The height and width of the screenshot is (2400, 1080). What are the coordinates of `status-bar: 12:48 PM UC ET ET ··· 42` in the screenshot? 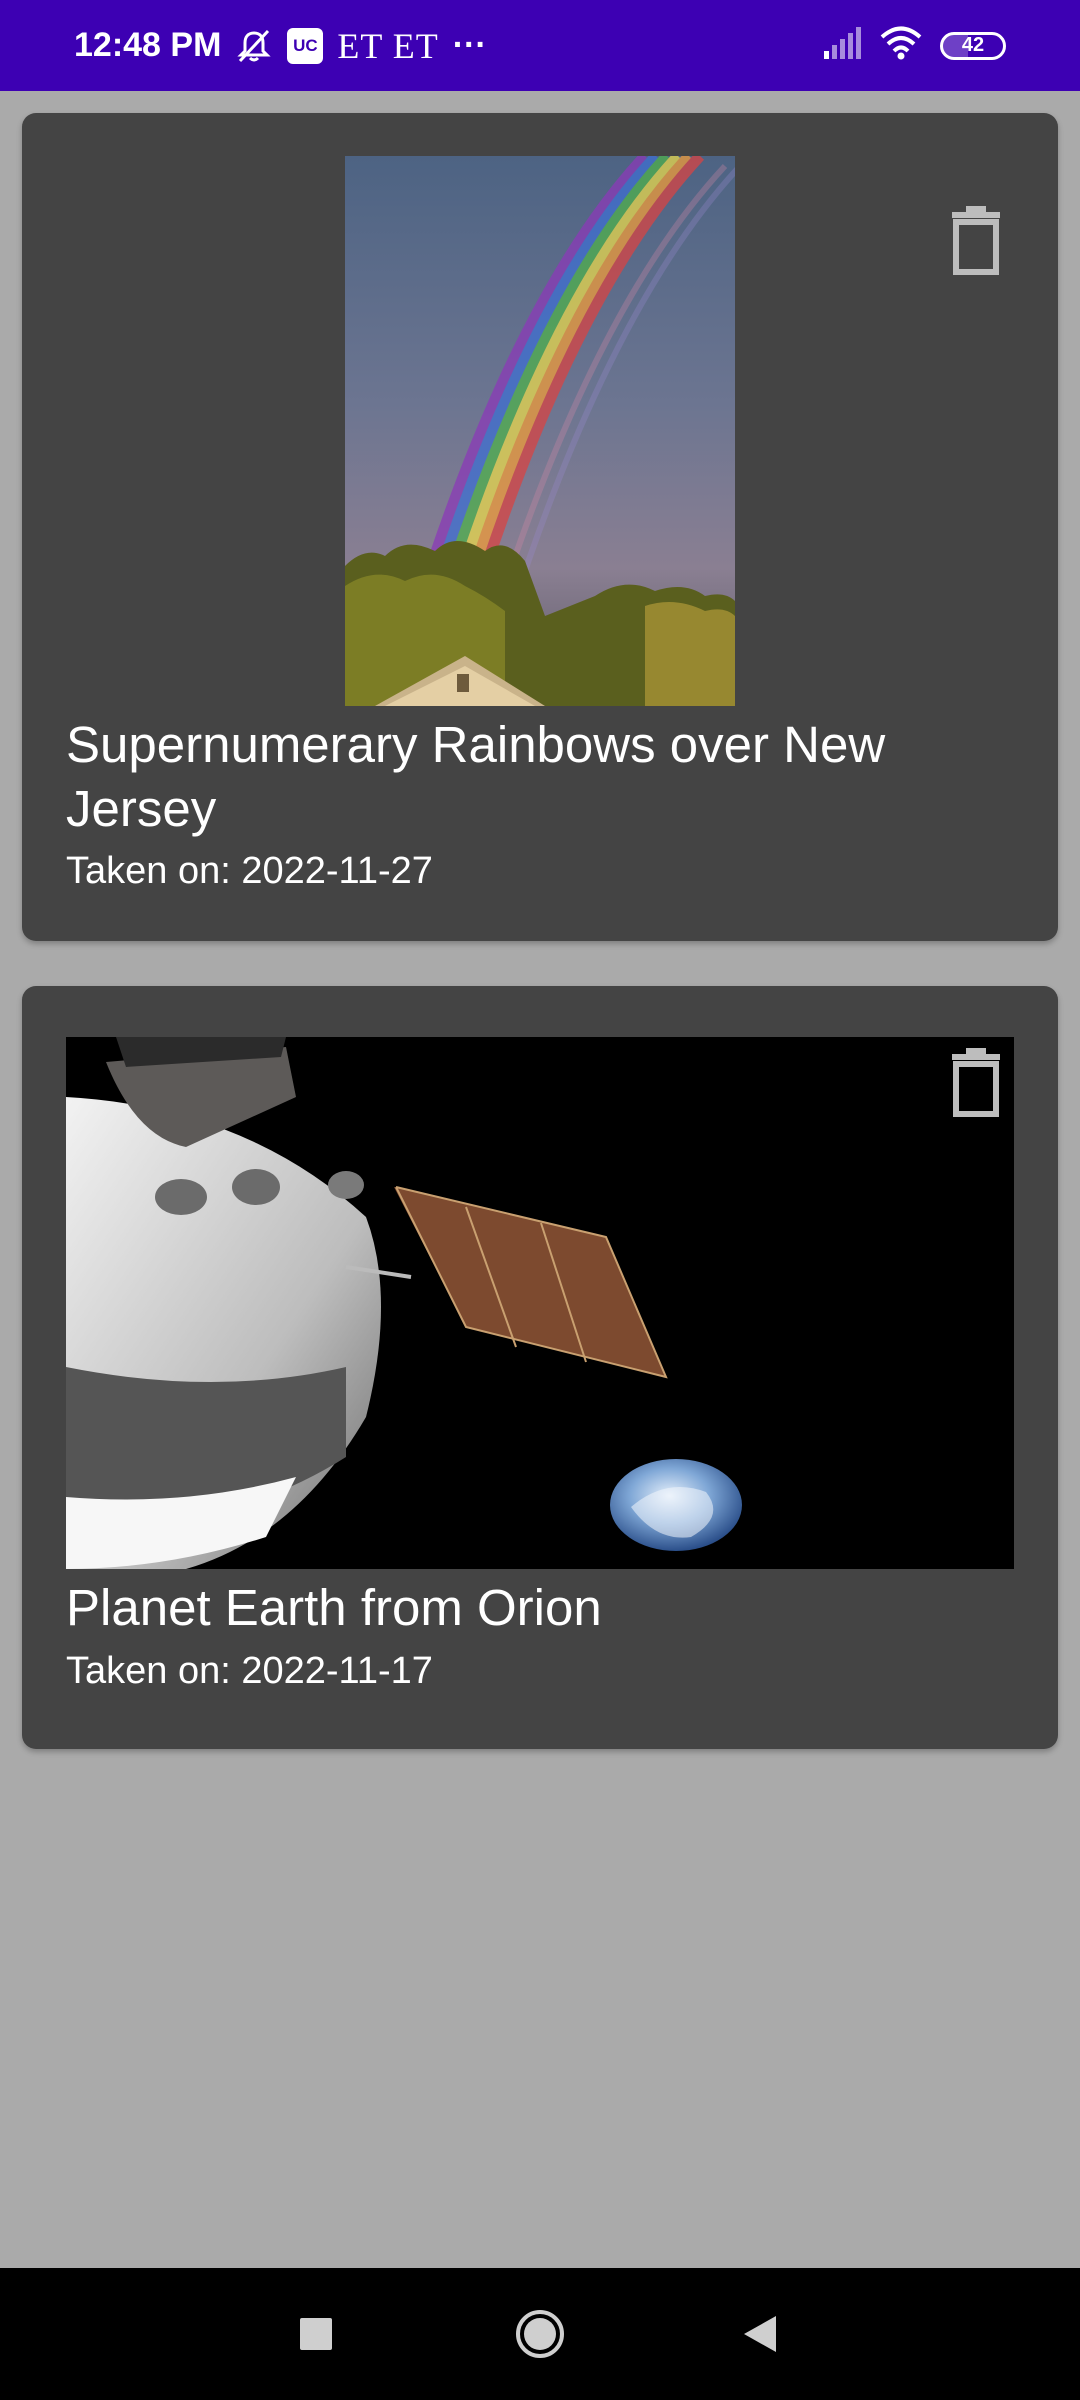 It's located at (540, 45).